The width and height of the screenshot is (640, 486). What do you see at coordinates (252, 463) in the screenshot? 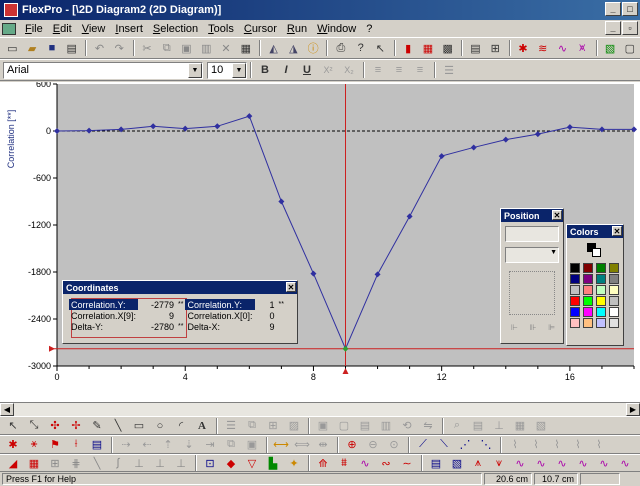
I see `chart12-icon: ▽` at bounding box center [252, 463].